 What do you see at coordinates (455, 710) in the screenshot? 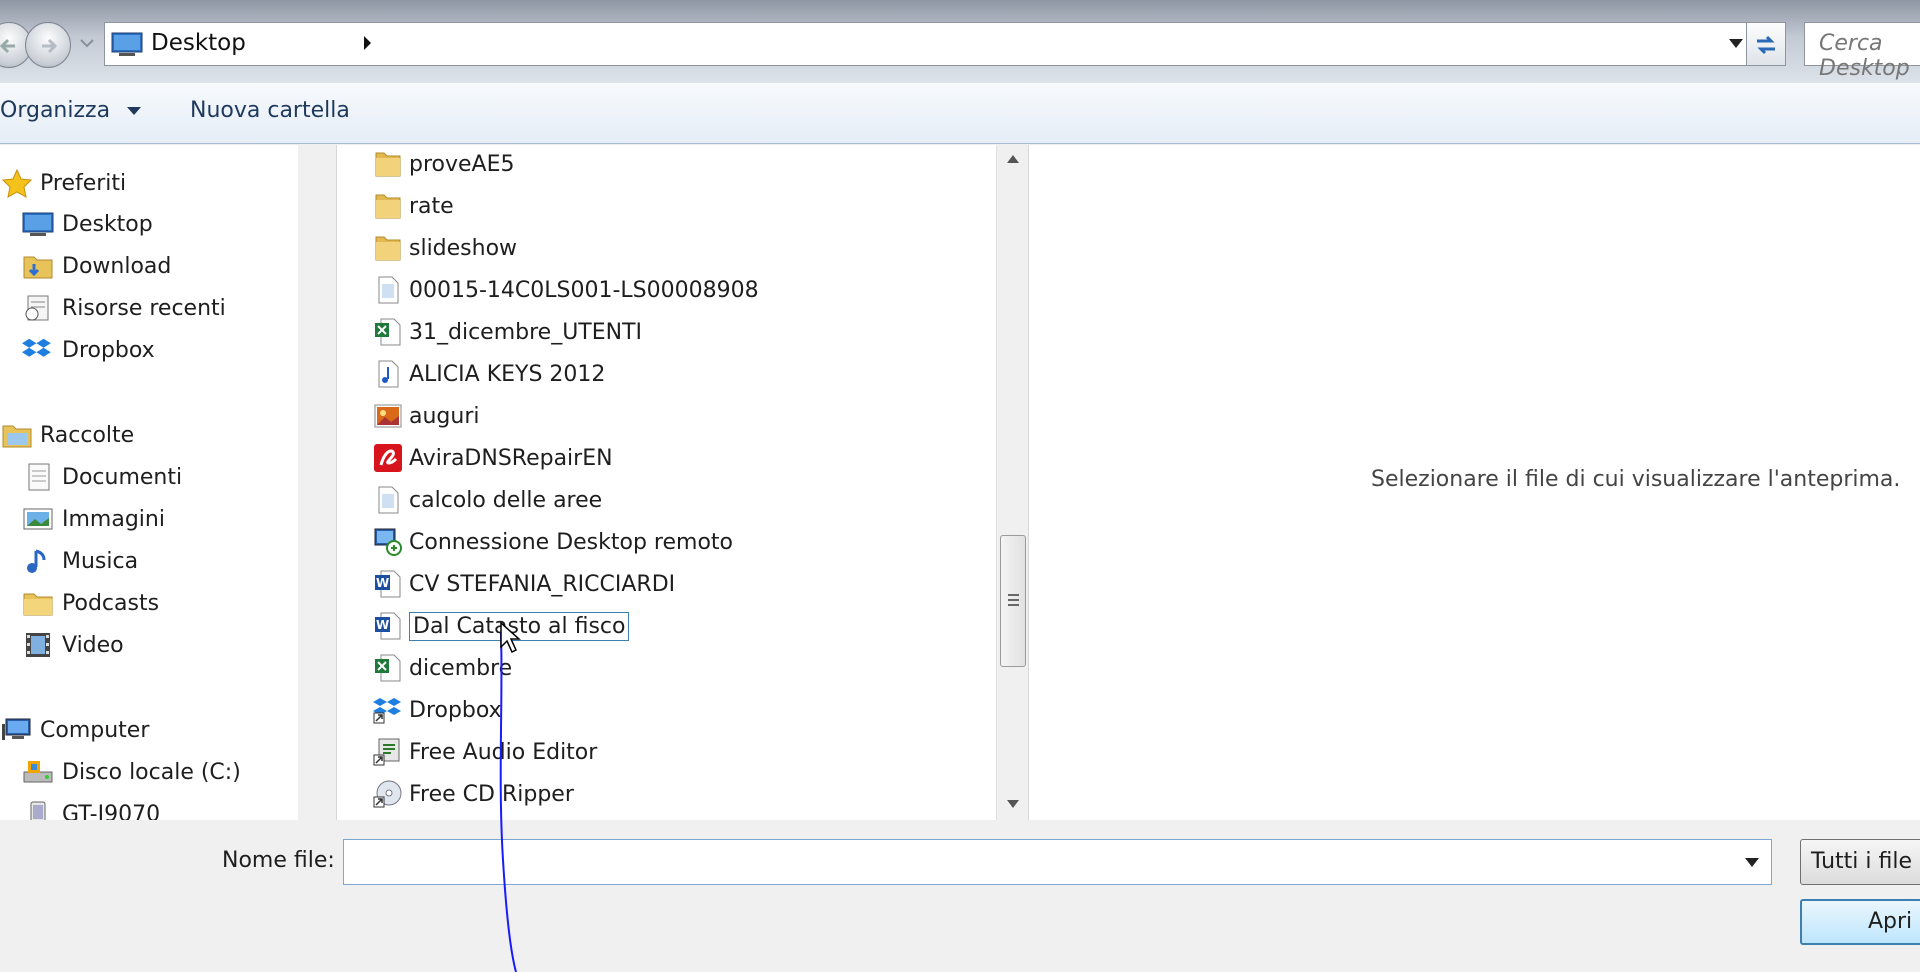
I see `file-name: Dropbox` at bounding box center [455, 710].